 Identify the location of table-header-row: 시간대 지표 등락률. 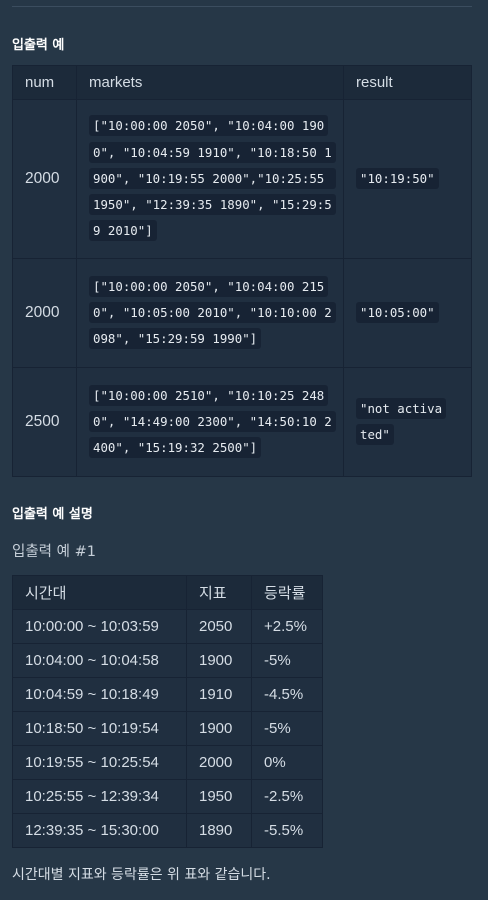
(167, 592).